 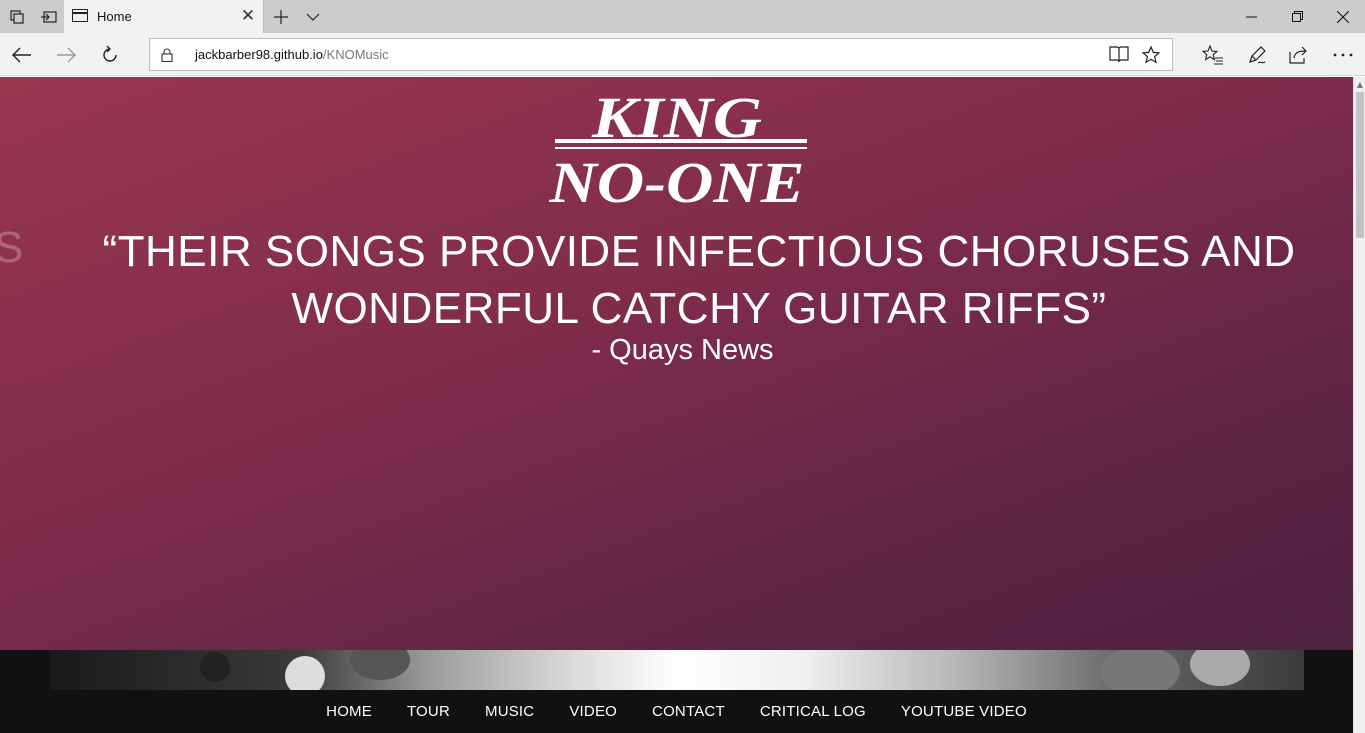 I want to click on url-path: /KNOMusic, so click(x=355, y=54).